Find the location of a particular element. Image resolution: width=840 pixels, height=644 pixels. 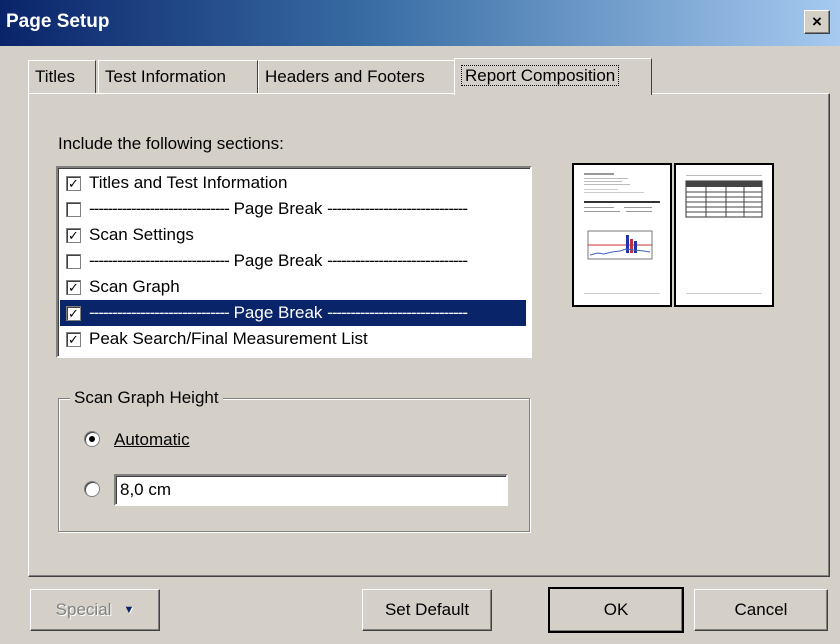

tab-test-information: Test Information is located at coordinates (178, 76).